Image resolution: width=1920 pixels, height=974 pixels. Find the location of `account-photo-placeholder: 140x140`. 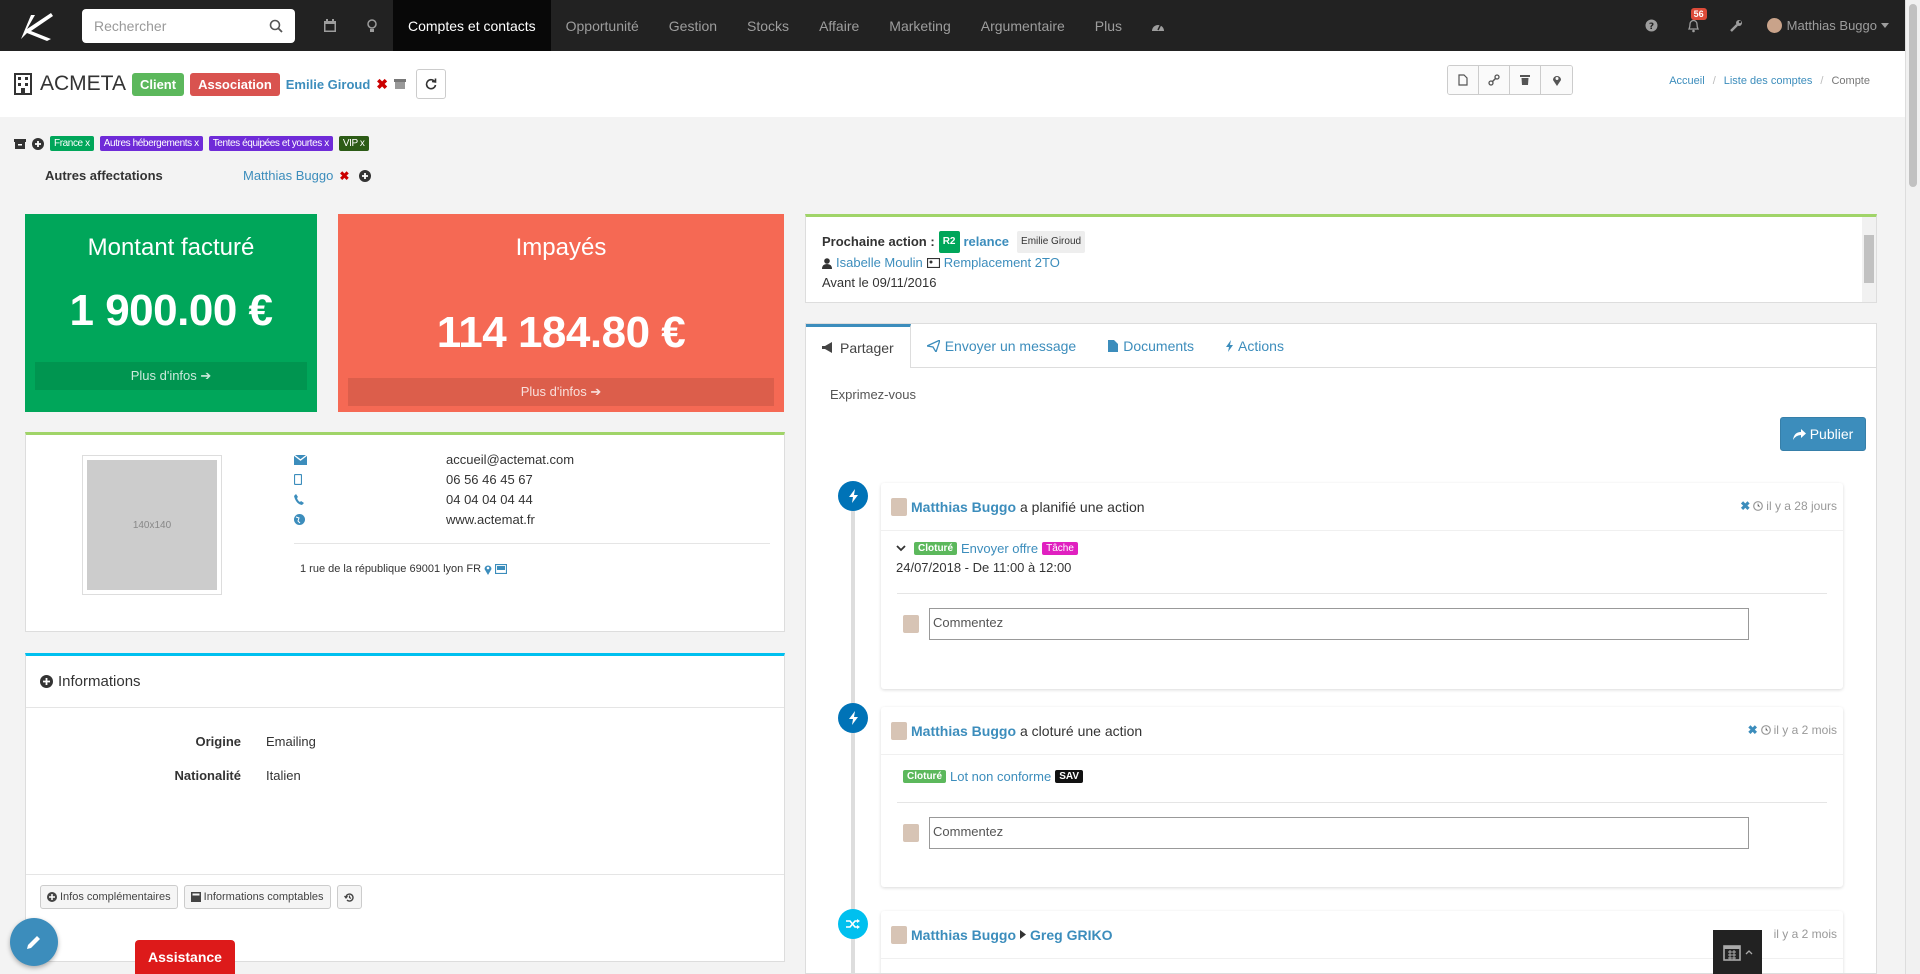

account-photo-placeholder: 140x140 is located at coordinates (152, 525).